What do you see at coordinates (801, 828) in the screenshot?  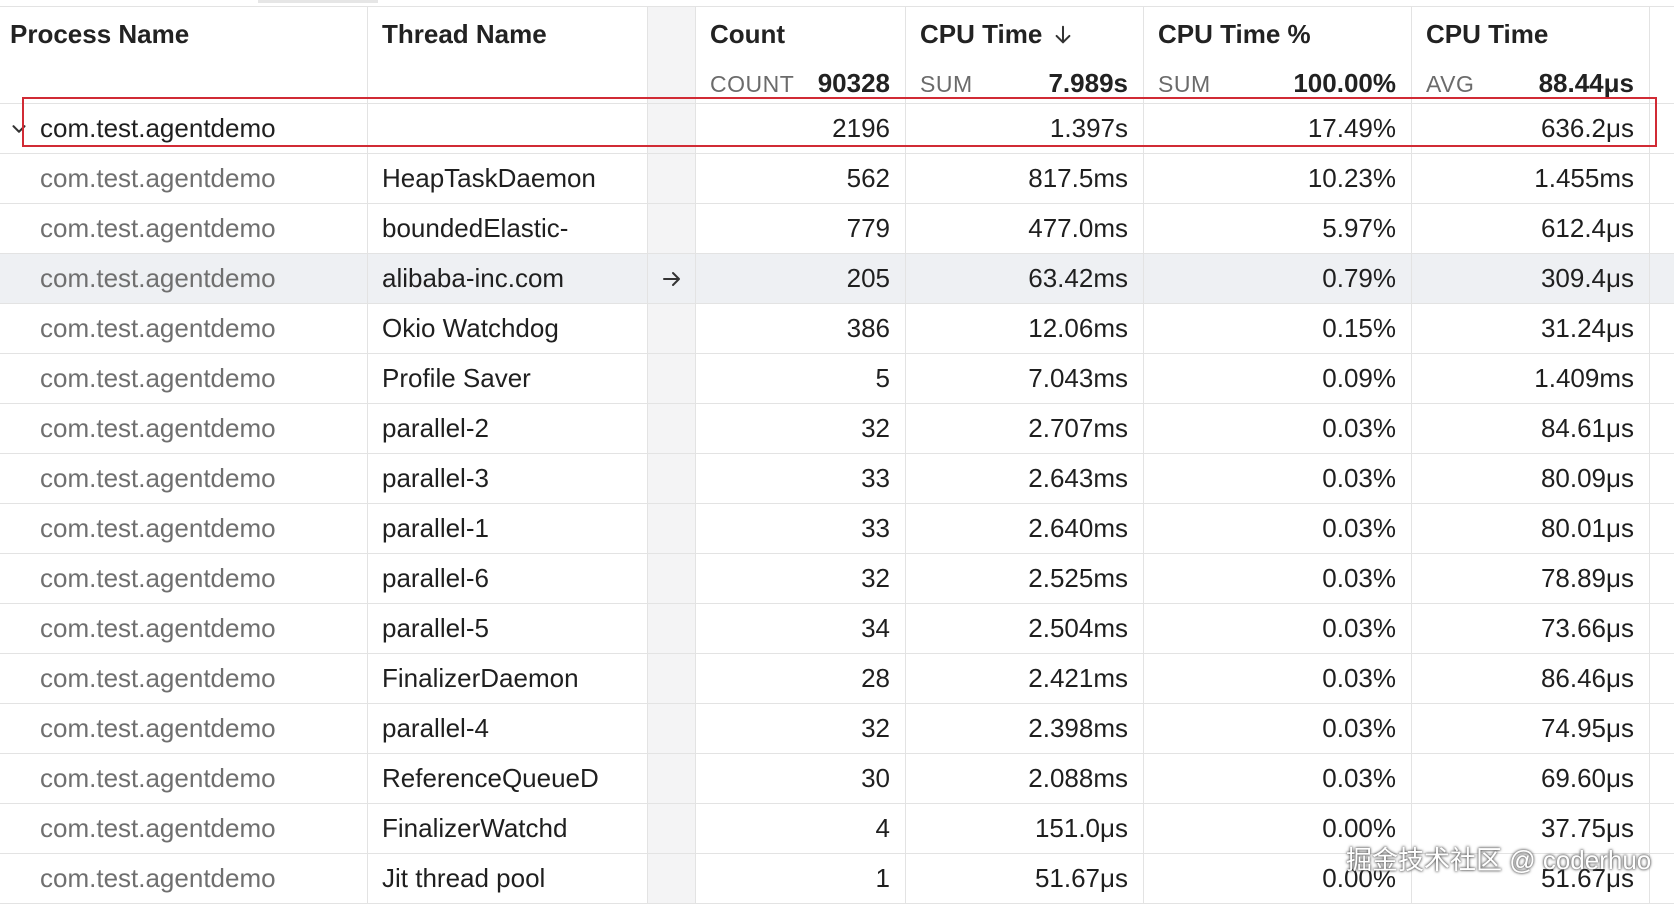 I see `count-cell: 4` at bounding box center [801, 828].